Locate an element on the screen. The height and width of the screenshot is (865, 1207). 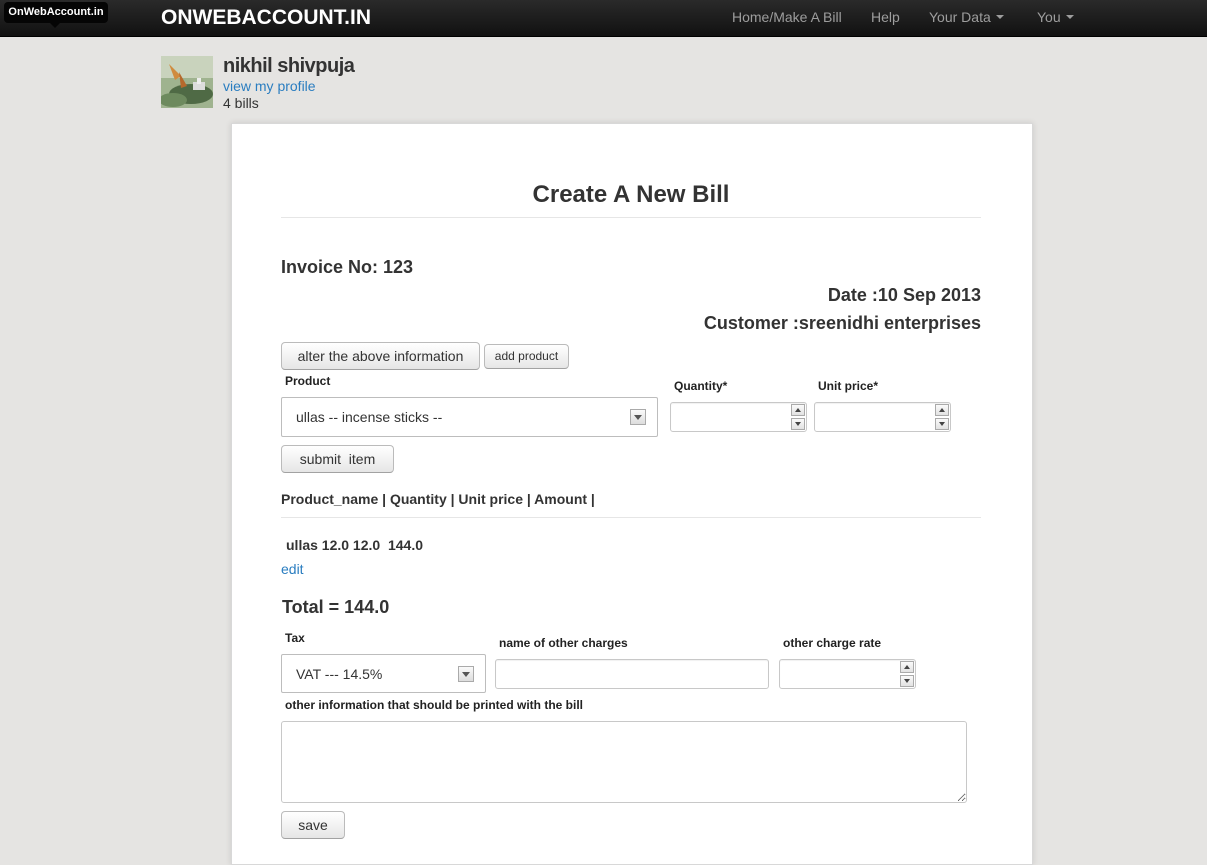
submit-item-button: submit item is located at coordinates (337, 459).